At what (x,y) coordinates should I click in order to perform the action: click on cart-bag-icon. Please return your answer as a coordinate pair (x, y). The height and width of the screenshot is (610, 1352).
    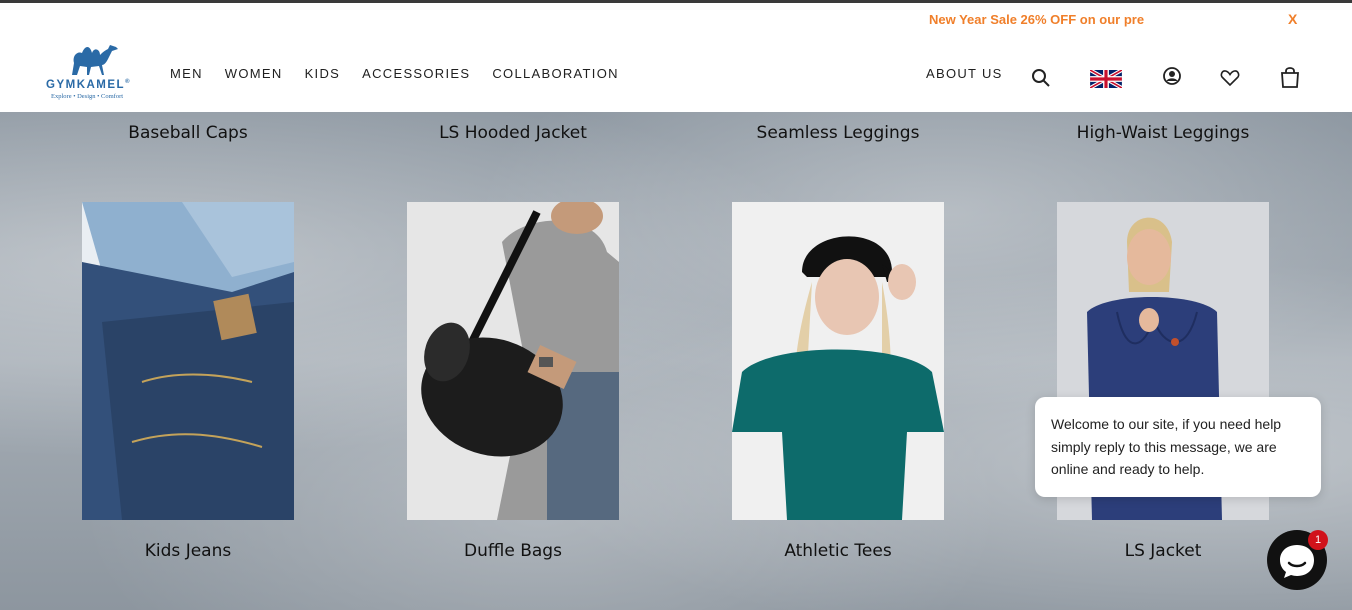
    Looking at the image, I should click on (1290, 76).